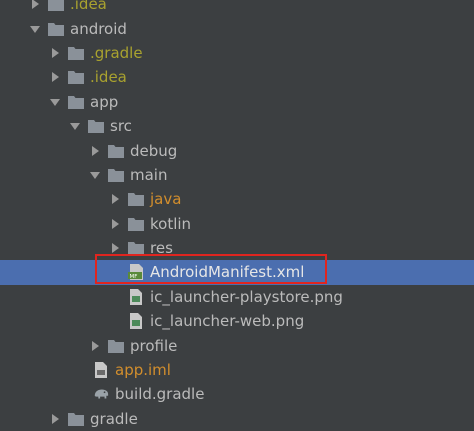 This screenshot has width=474, height=431. I want to click on tree-row-label: ic_launcher-web.png, so click(227, 321).